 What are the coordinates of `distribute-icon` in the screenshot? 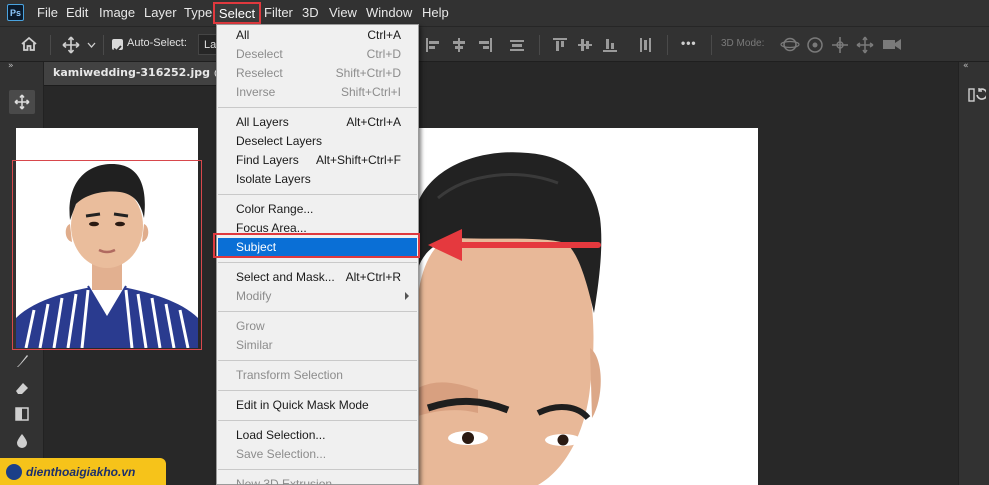 It's located at (517, 45).